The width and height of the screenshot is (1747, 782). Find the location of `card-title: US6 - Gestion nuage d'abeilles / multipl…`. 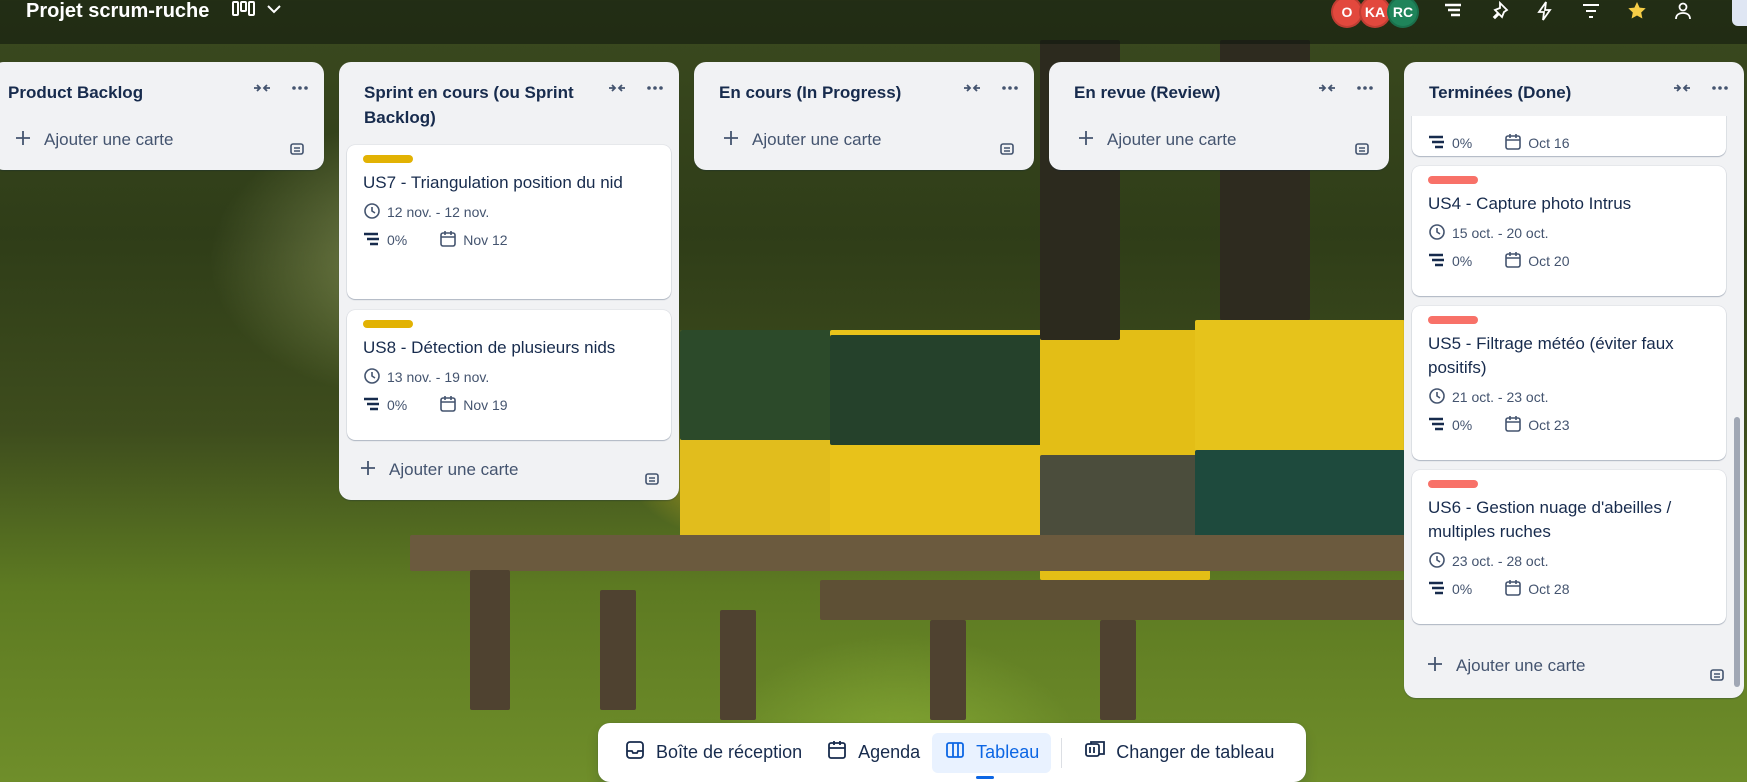

card-title: US6 - Gestion nuage d'abeilles / multipl… is located at coordinates (1550, 519).